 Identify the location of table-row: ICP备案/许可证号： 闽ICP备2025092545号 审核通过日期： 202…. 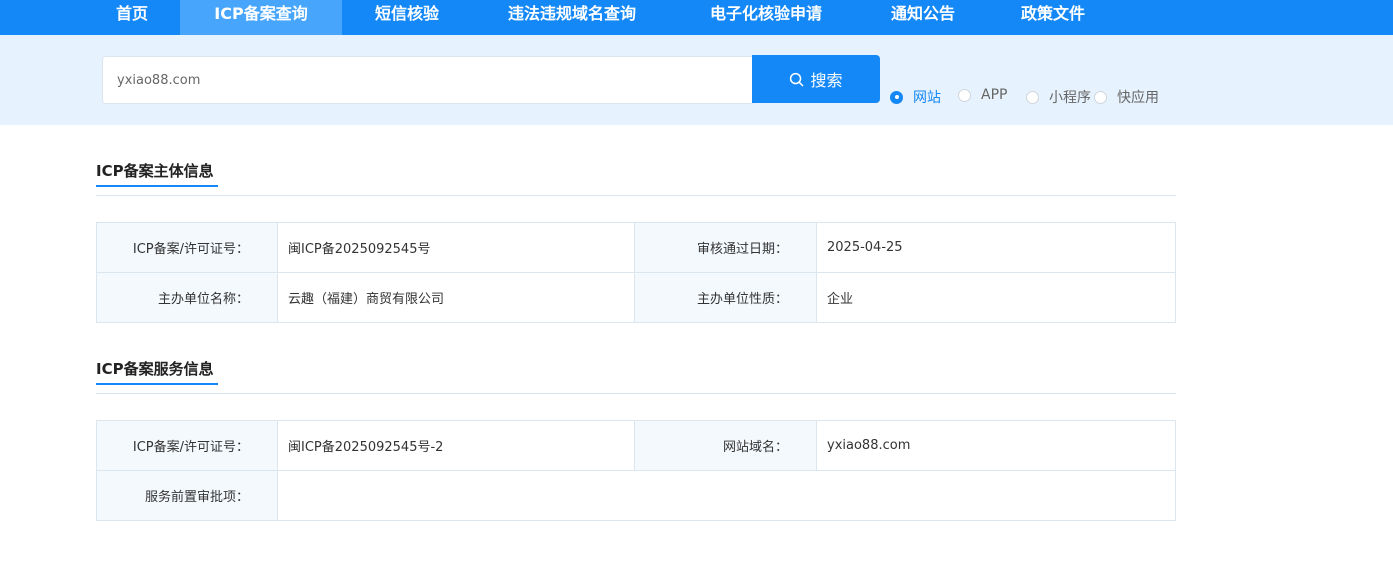
(636, 247).